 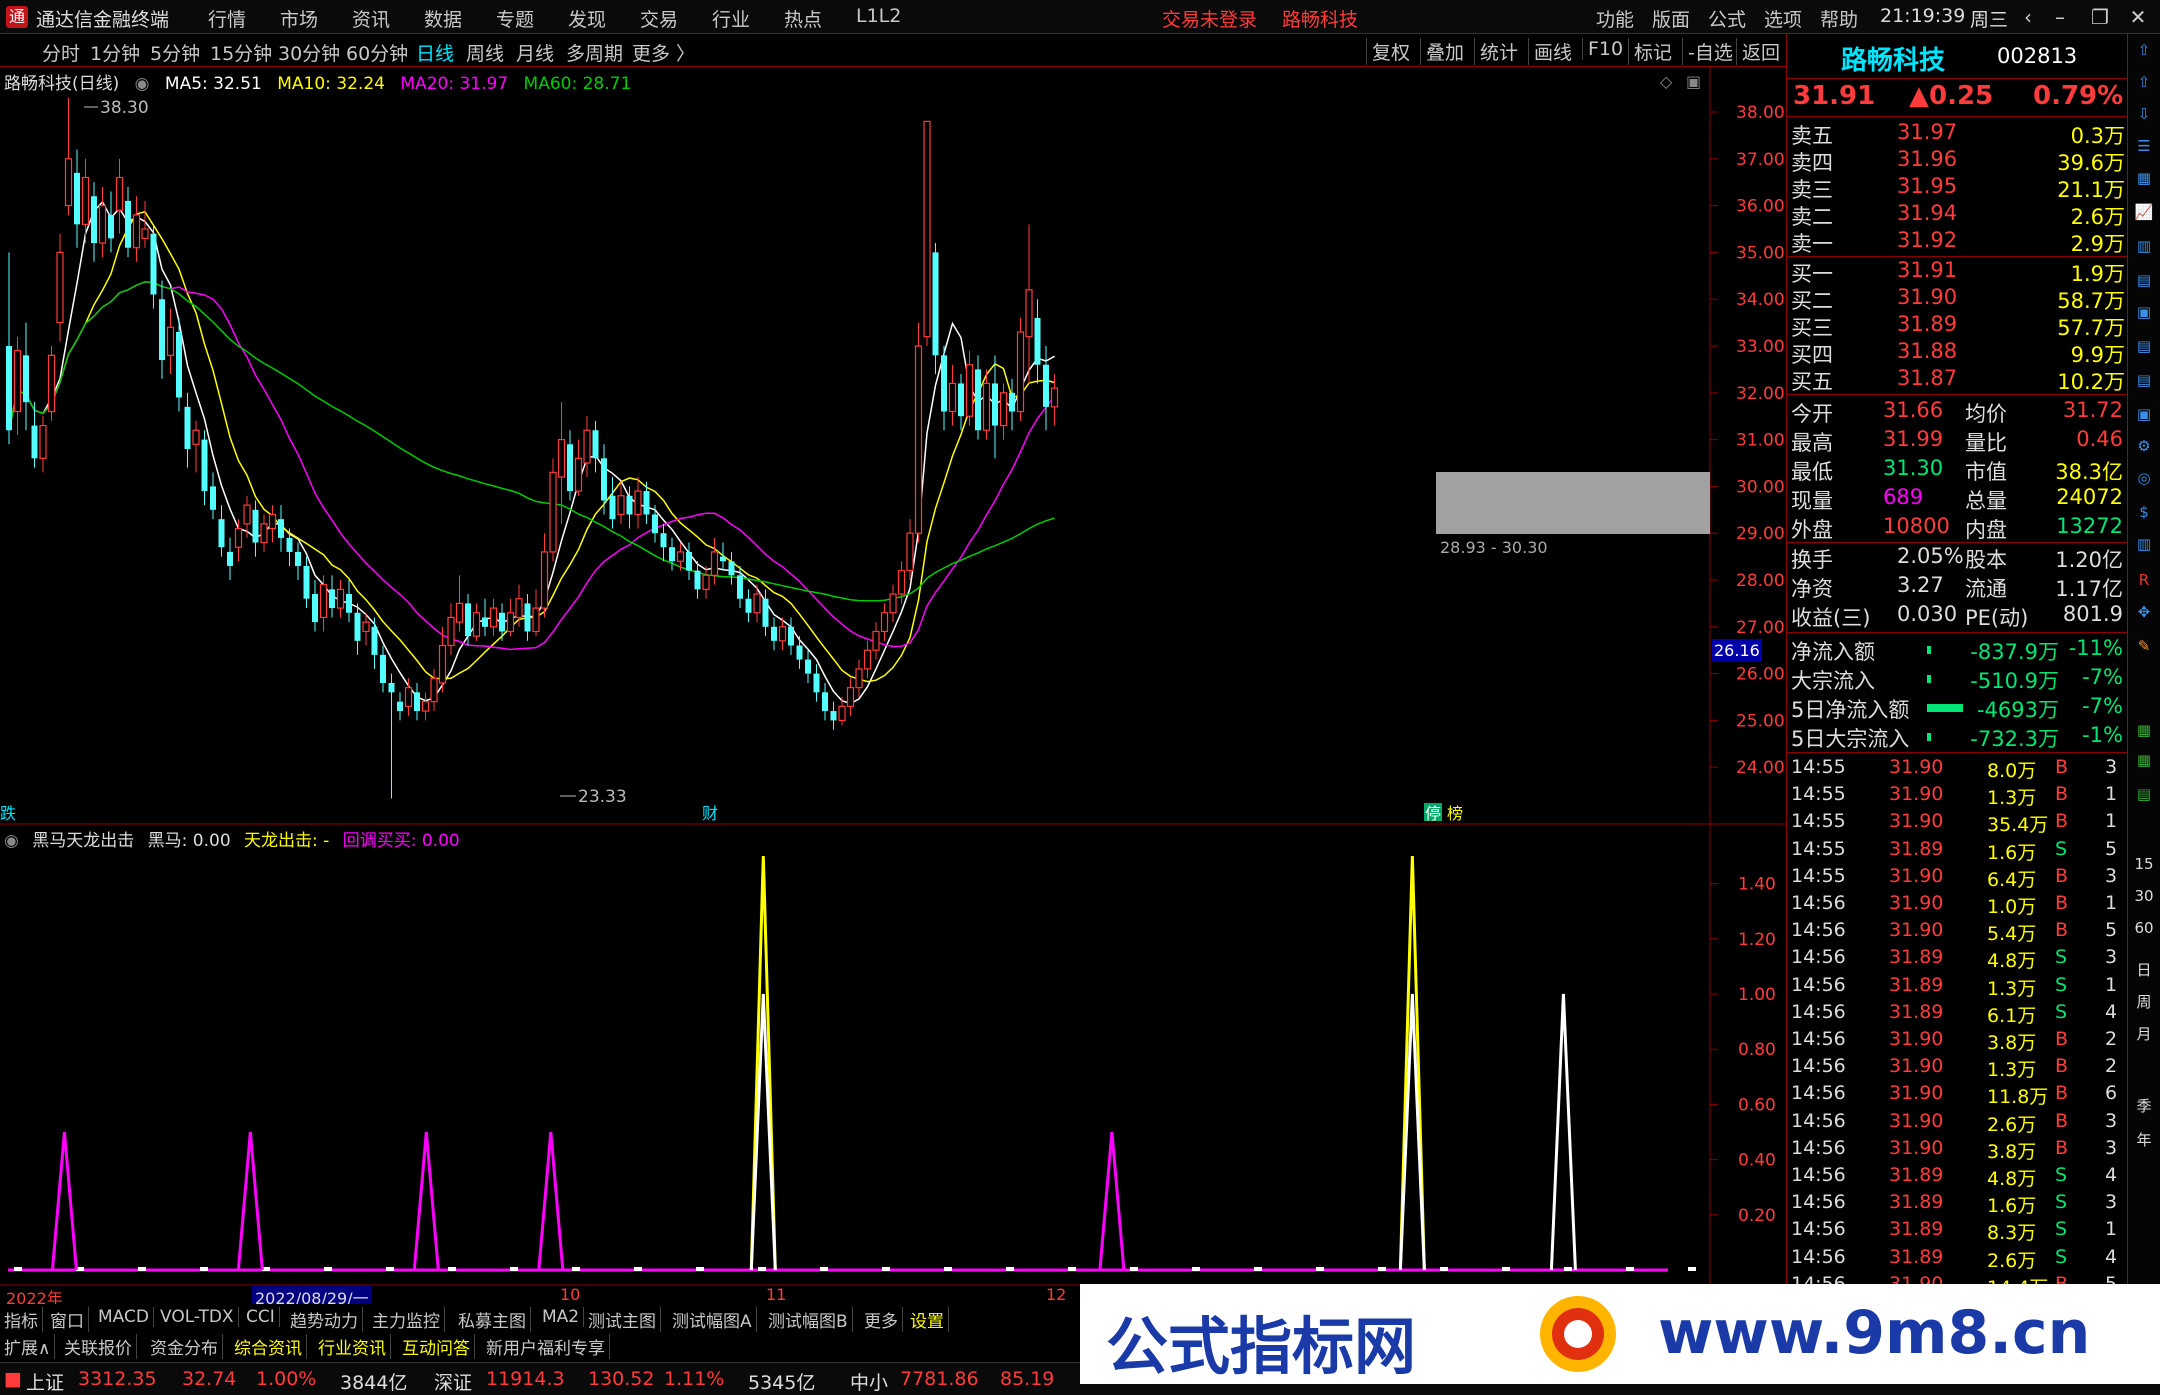 I want to click on period-15min: 15分钟, so click(x=241, y=52).